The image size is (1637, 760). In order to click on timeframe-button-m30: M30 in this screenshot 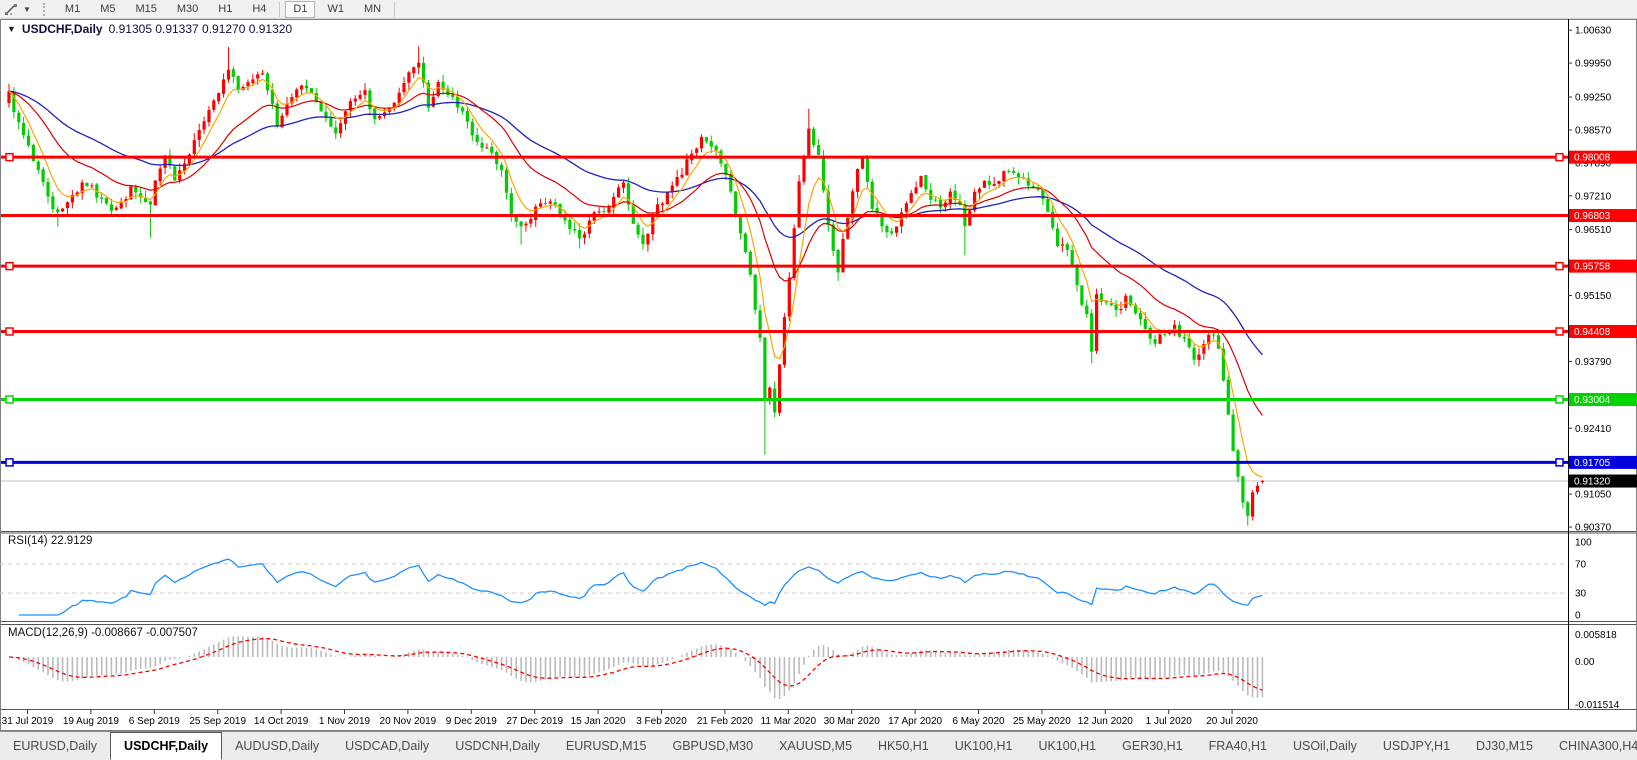, I will do `click(187, 9)`.